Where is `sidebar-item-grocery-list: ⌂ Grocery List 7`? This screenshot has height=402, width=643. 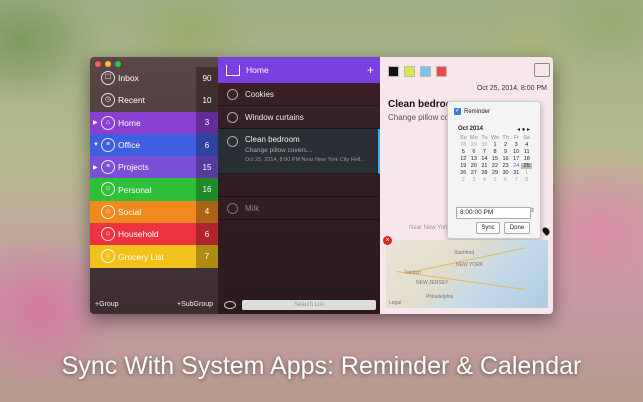 sidebar-item-grocery-list: ⌂ Grocery List 7 is located at coordinates (154, 256).